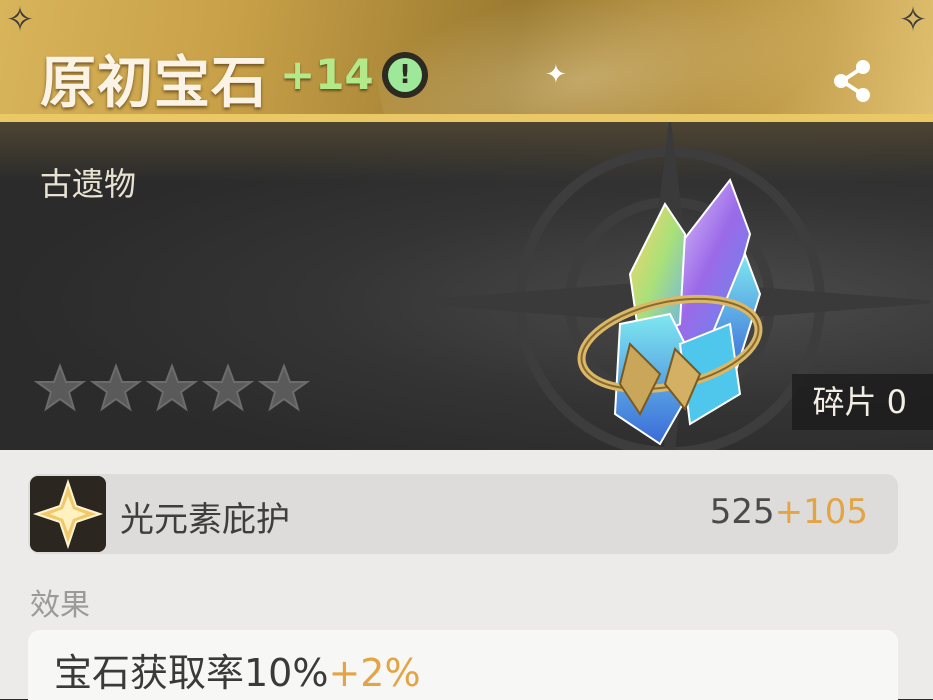 This screenshot has width=933, height=700. Describe the element at coordinates (896, 402) in the screenshot. I see `shard-value: 0` at that location.